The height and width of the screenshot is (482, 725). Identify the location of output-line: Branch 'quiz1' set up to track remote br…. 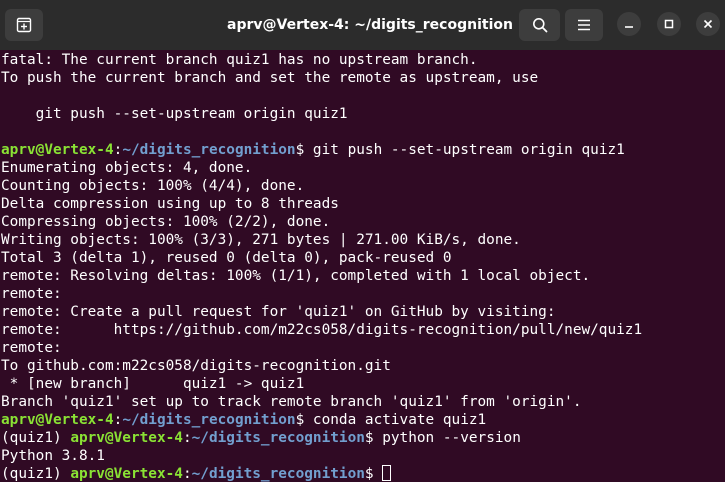
(291, 402).